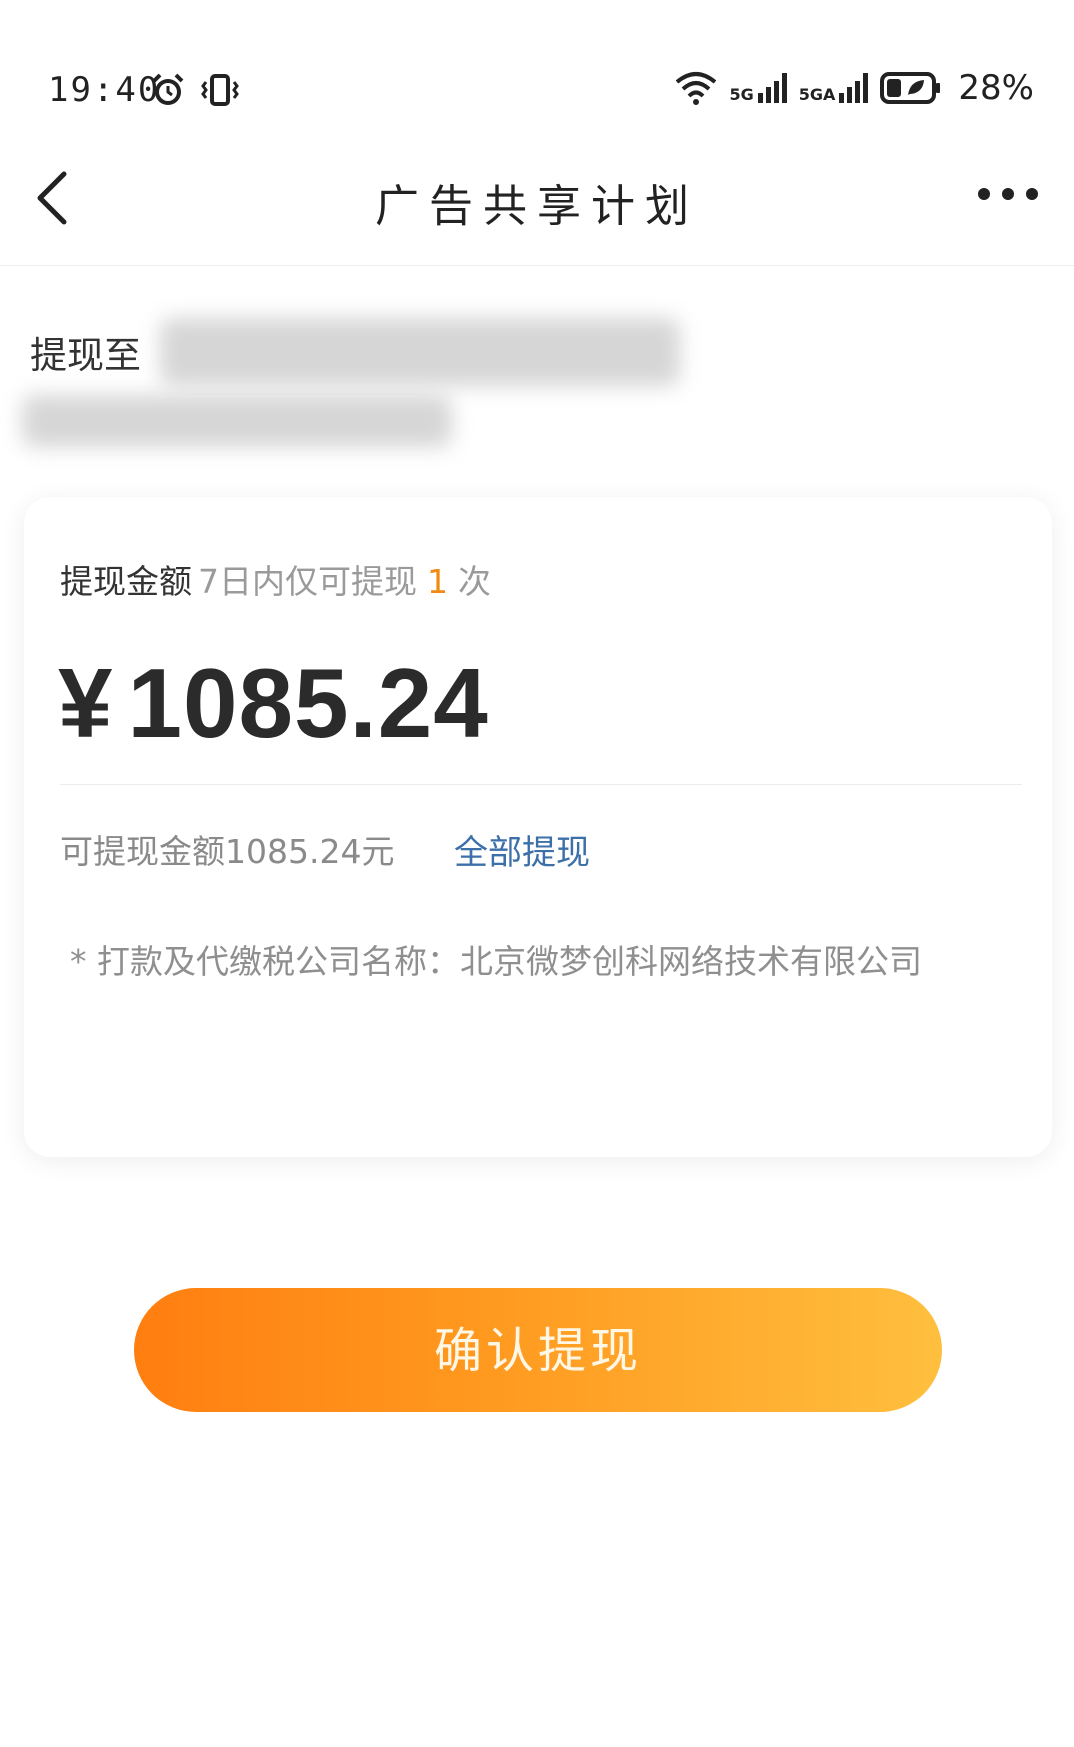  I want to click on available-amount-text: 可提现金额1085.24元, so click(227, 851).